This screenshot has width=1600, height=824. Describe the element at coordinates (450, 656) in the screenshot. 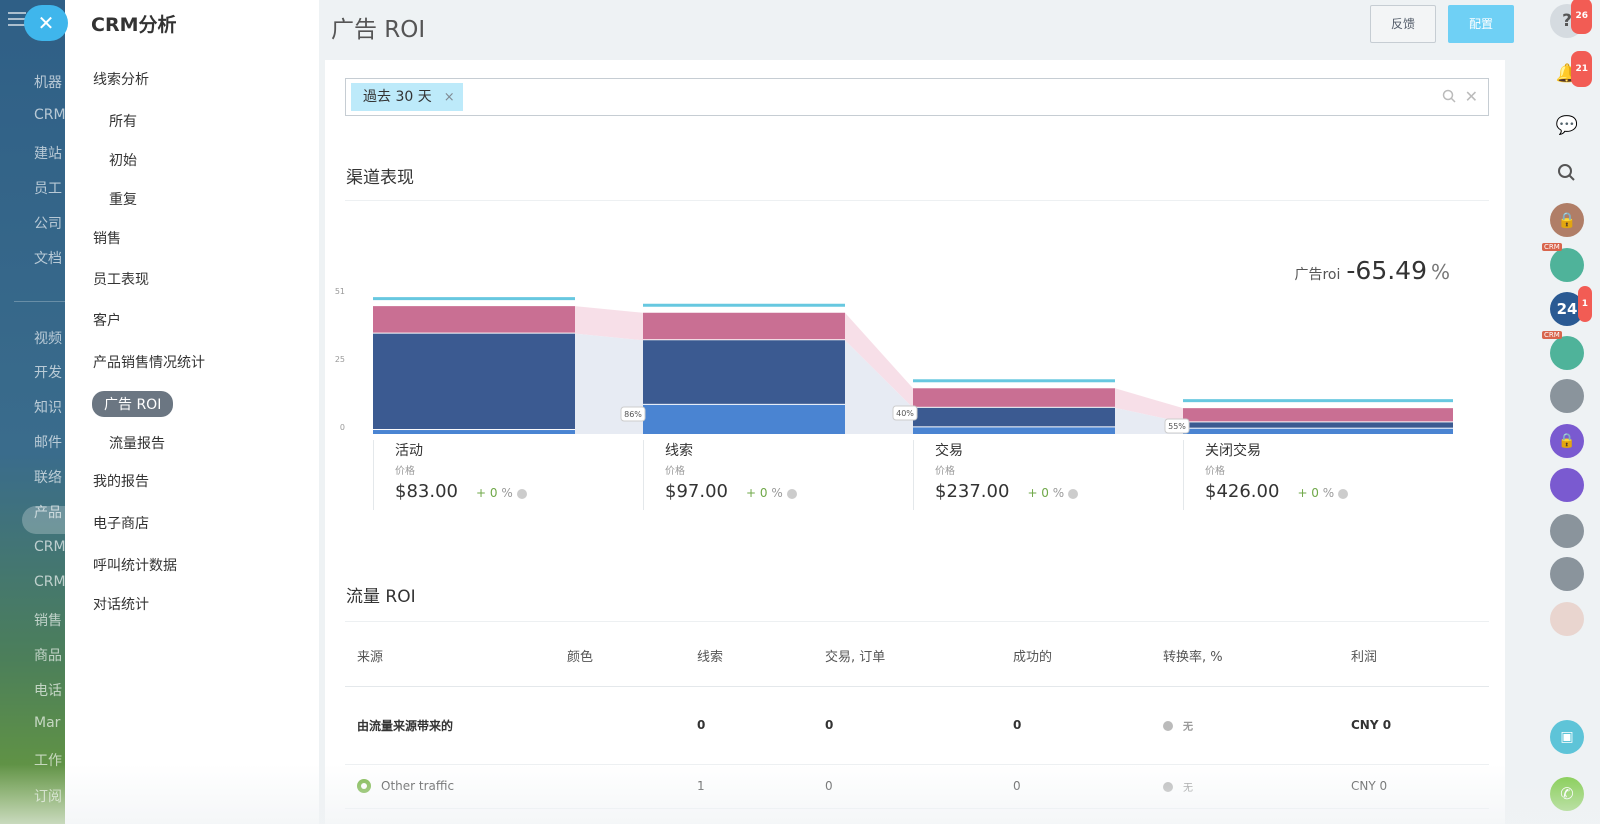

I see `column-header: 来源` at that location.